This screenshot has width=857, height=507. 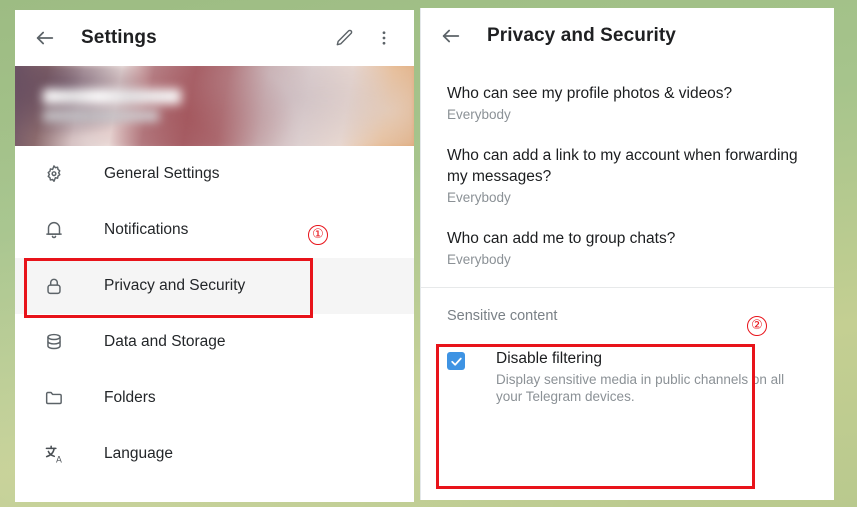 What do you see at coordinates (214, 398) in the screenshot?
I see `sidebar-item-folders: Folders` at bounding box center [214, 398].